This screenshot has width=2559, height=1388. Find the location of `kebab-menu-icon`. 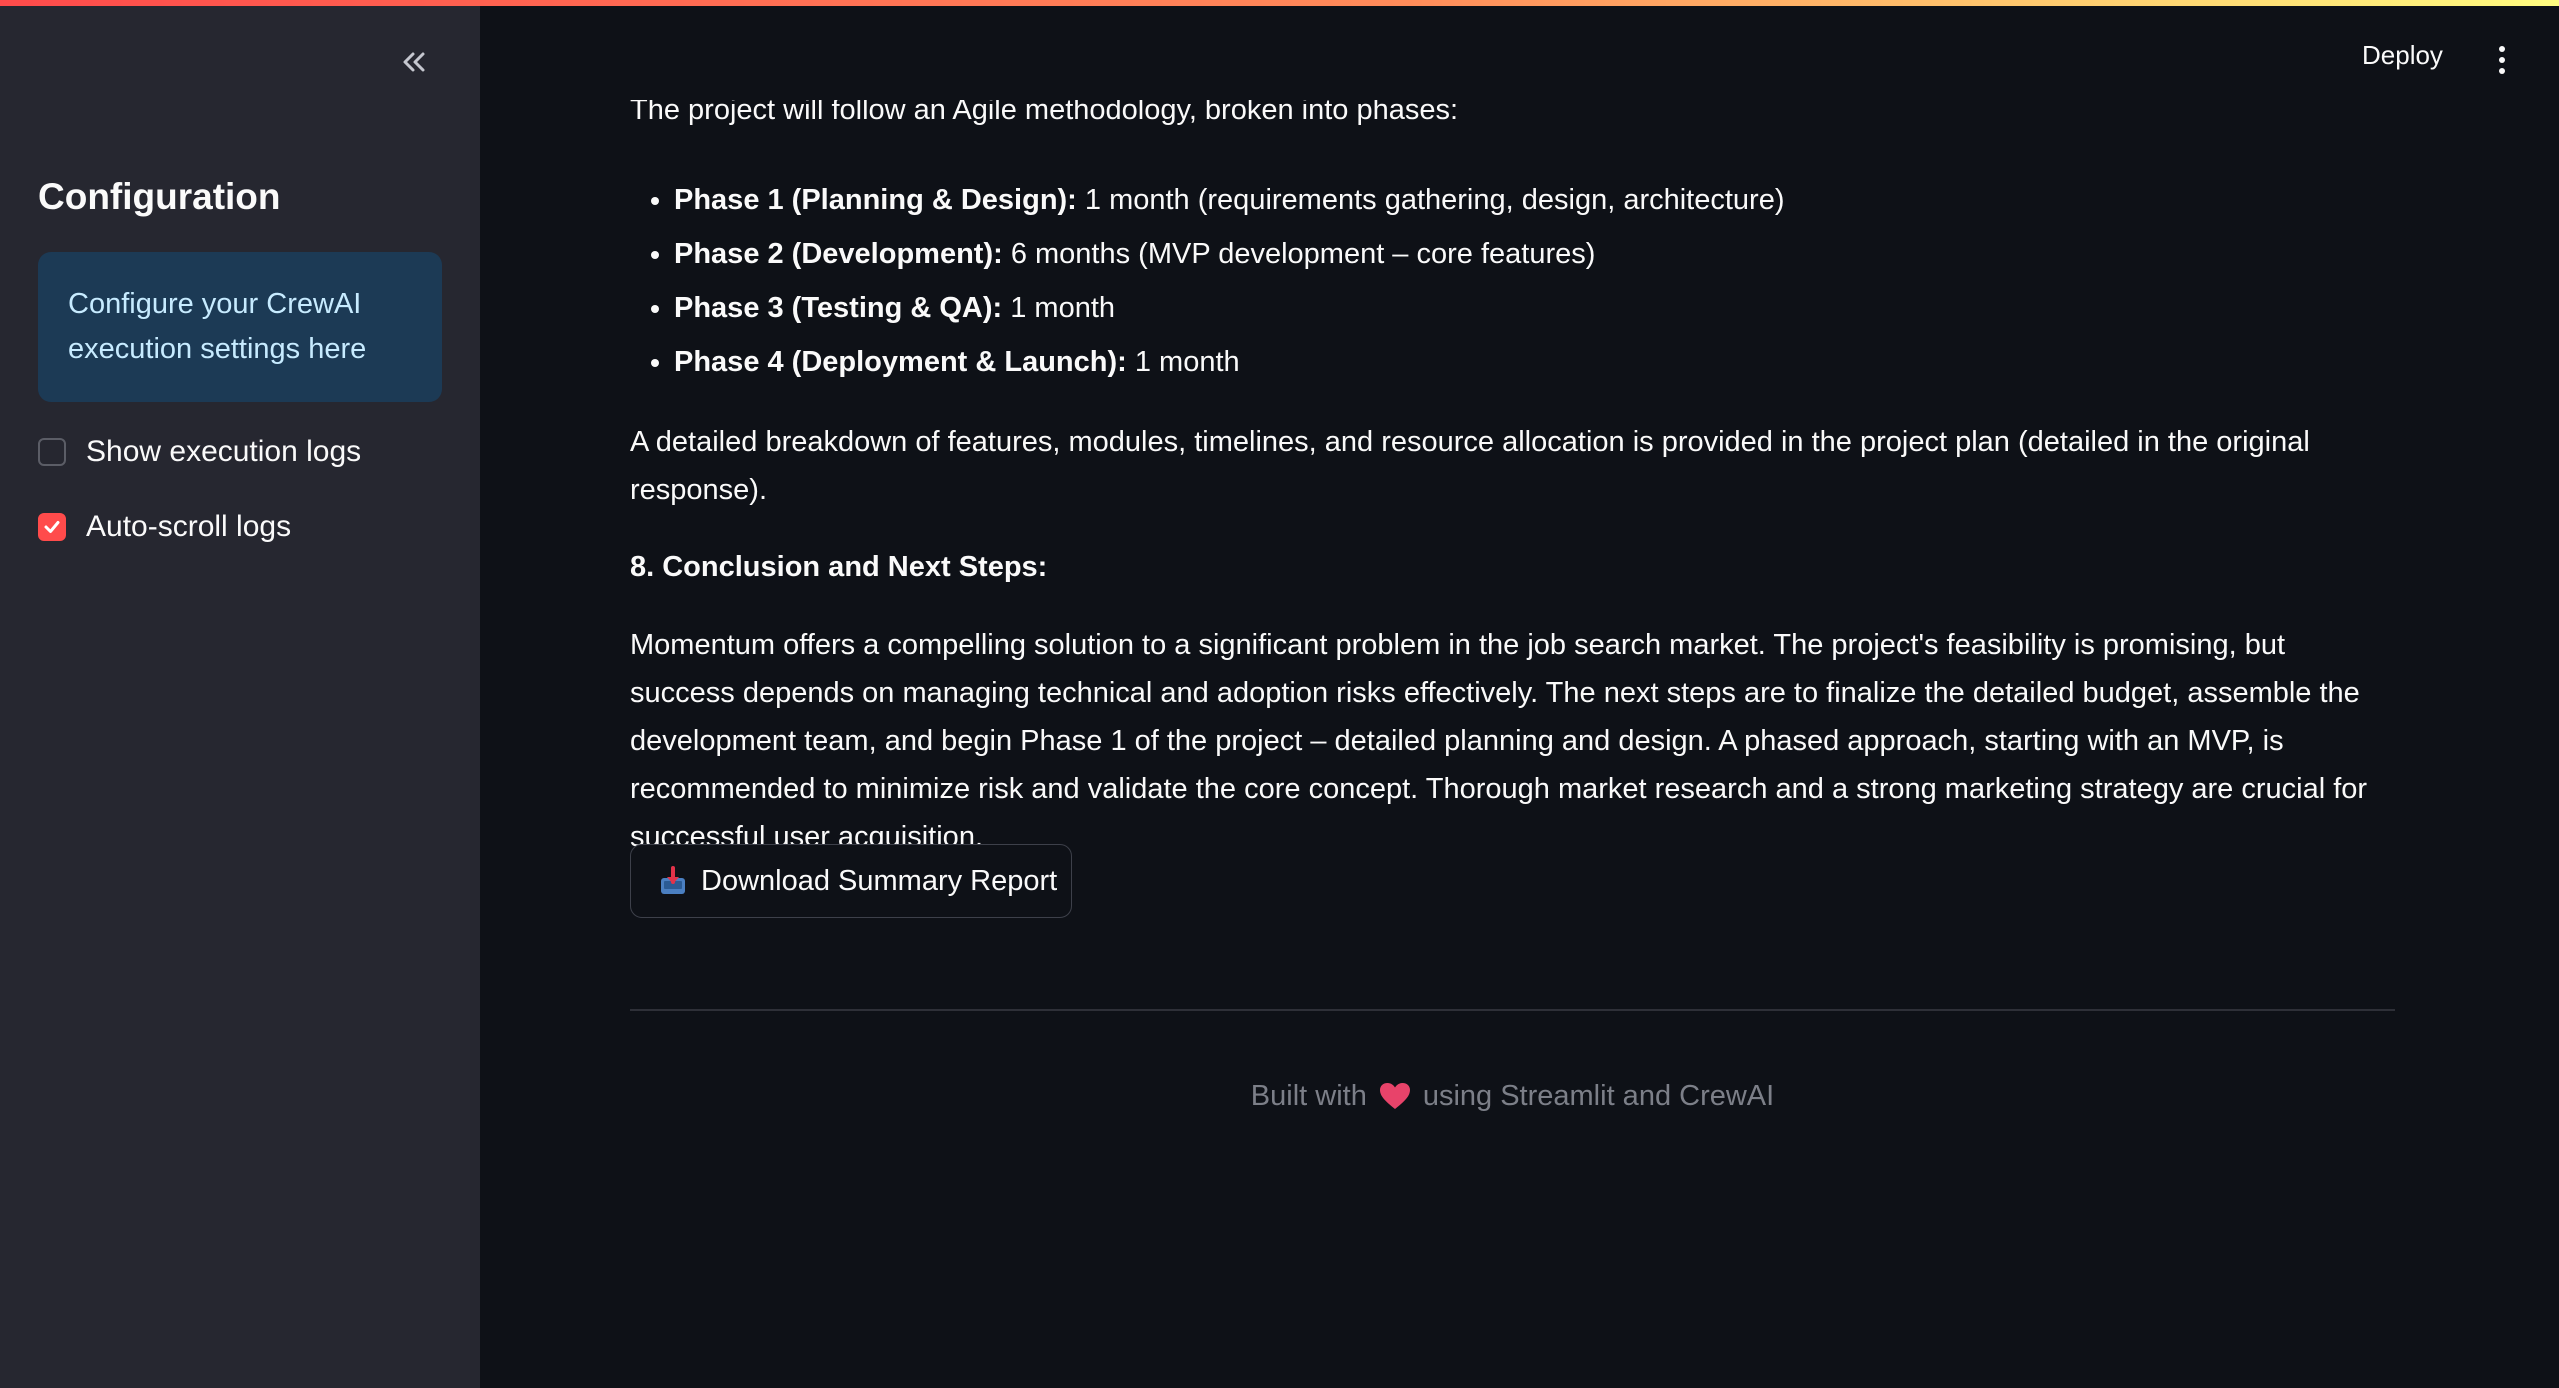

kebab-menu-icon is located at coordinates (2502, 60).